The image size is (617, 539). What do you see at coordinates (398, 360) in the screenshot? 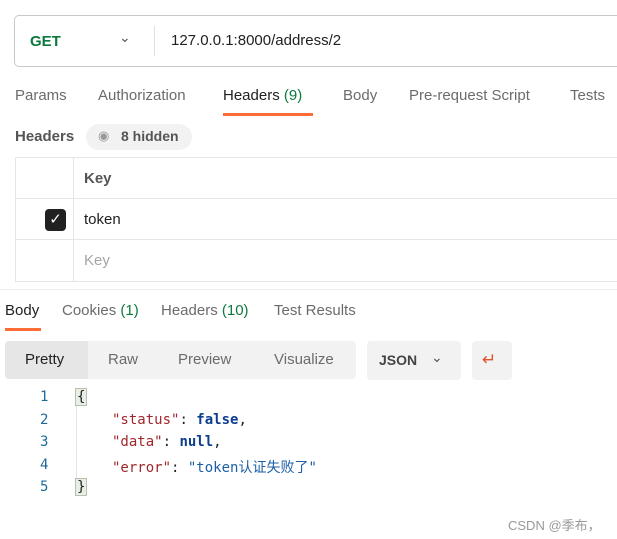
I see `format-label: JSON` at bounding box center [398, 360].